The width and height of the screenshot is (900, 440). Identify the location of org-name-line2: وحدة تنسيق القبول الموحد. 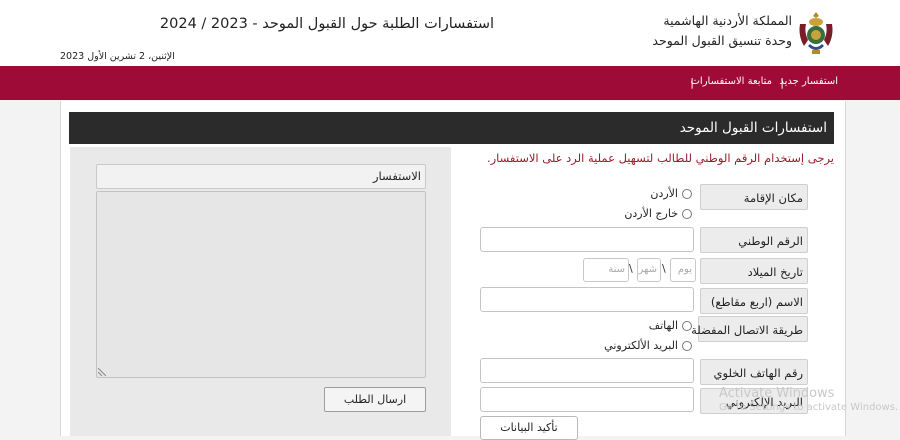
(722, 40).